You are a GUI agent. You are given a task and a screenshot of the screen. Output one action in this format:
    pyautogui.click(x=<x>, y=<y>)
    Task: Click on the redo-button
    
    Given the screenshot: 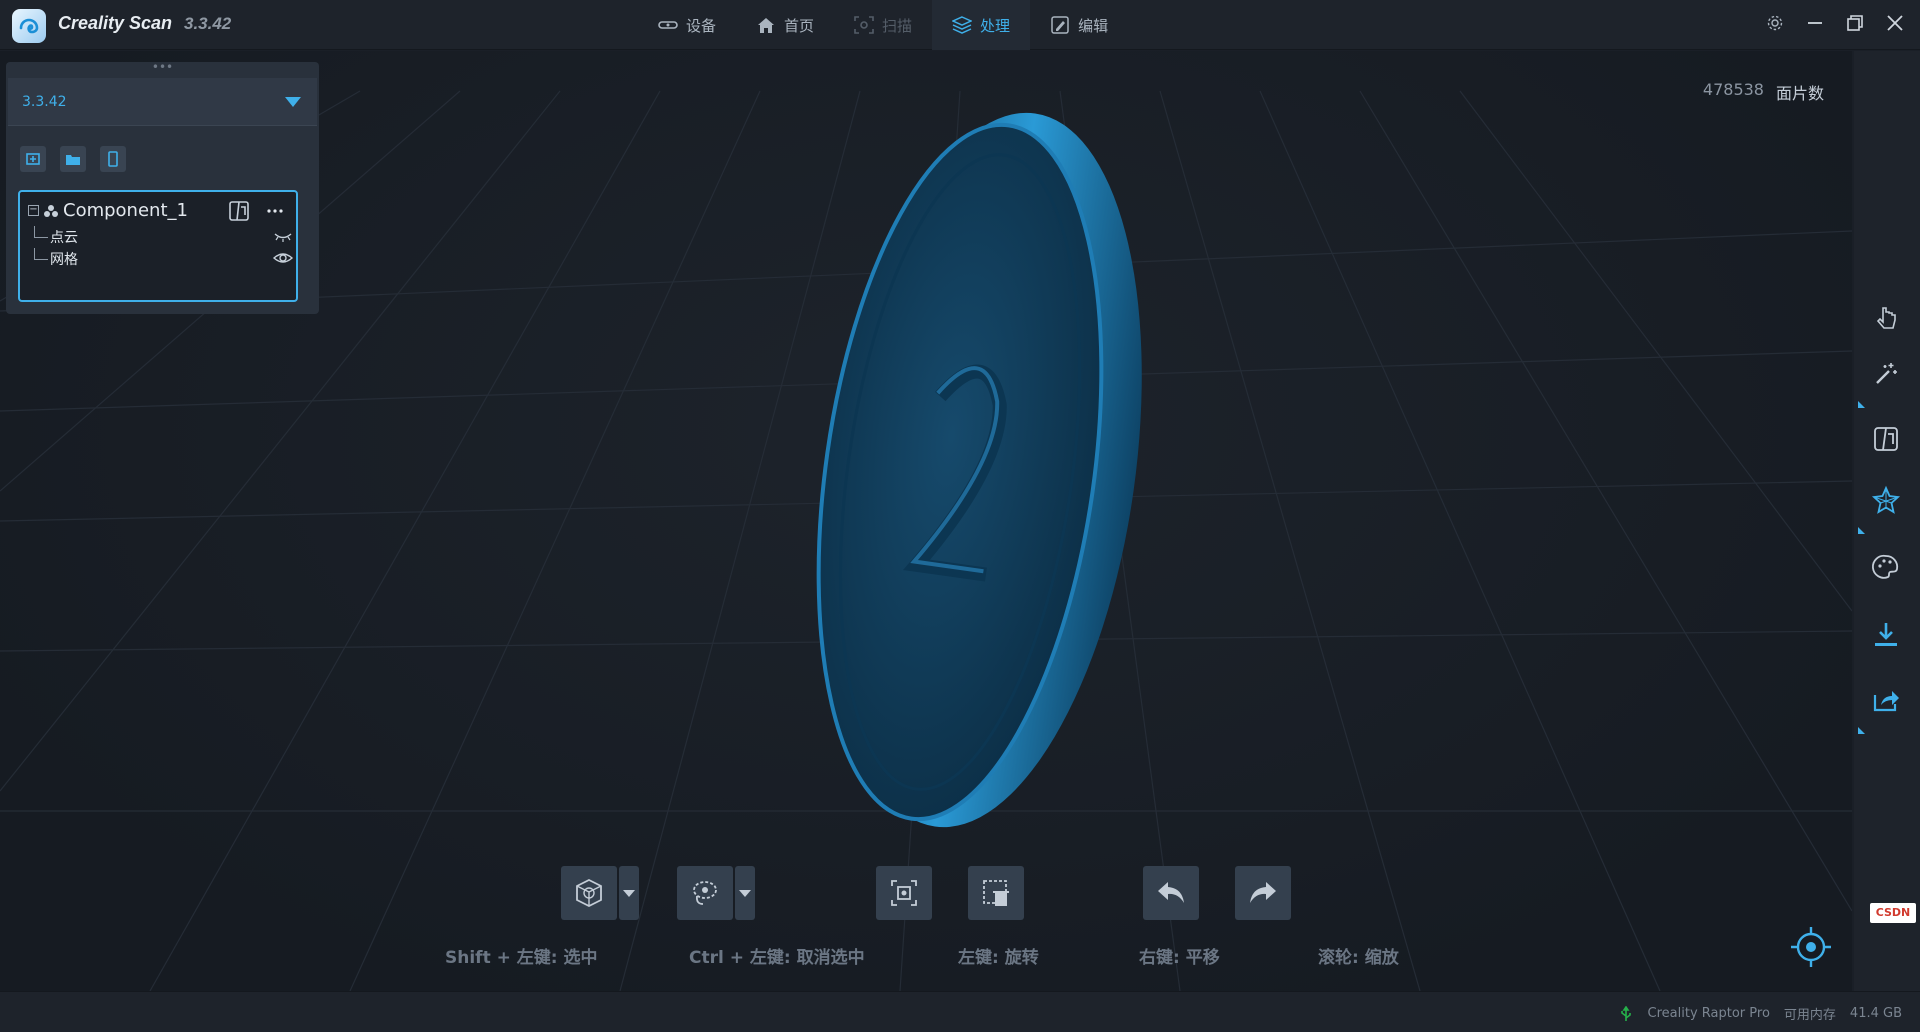 What is the action you would take?
    pyautogui.click(x=1263, y=893)
    